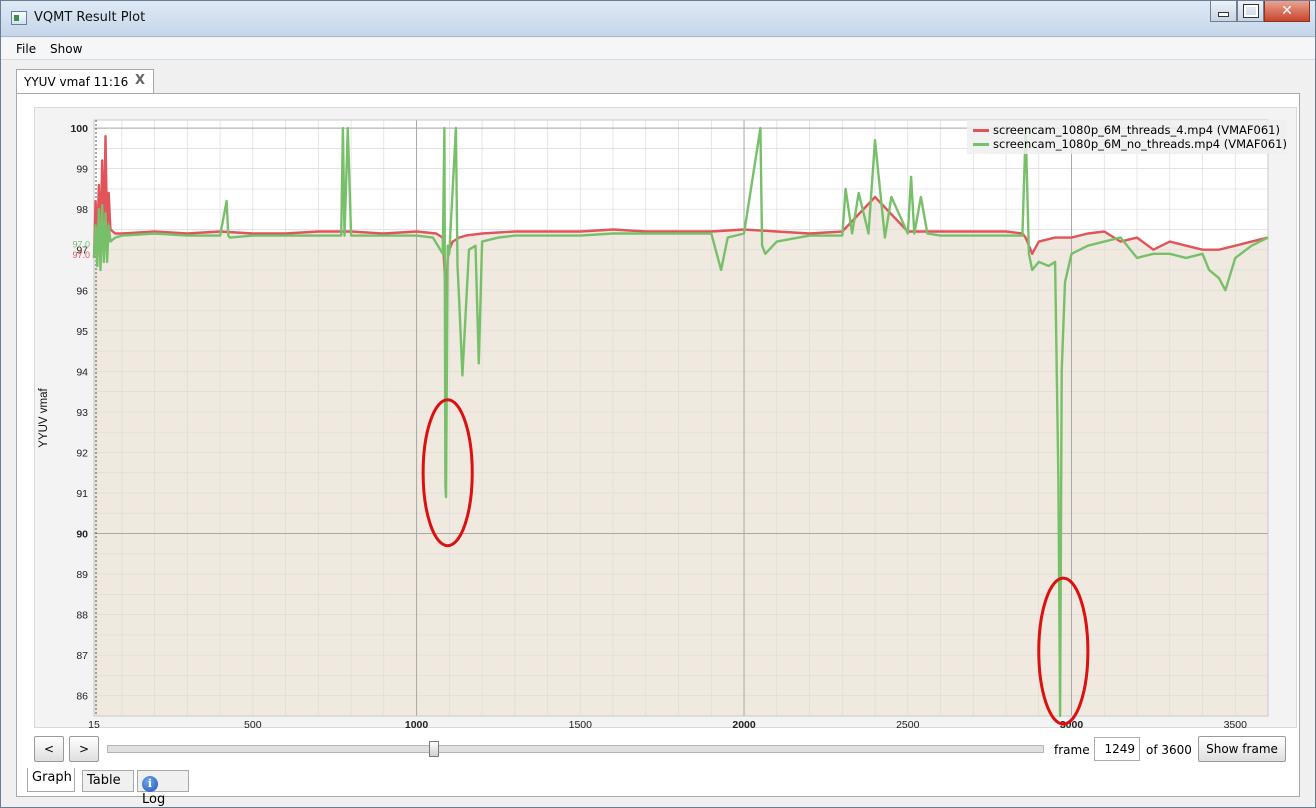 The height and width of the screenshot is (808, 1316). Describe the element at coordinates (79, 129) in the screenshot. I see `y-tick-label: 100` at that location.